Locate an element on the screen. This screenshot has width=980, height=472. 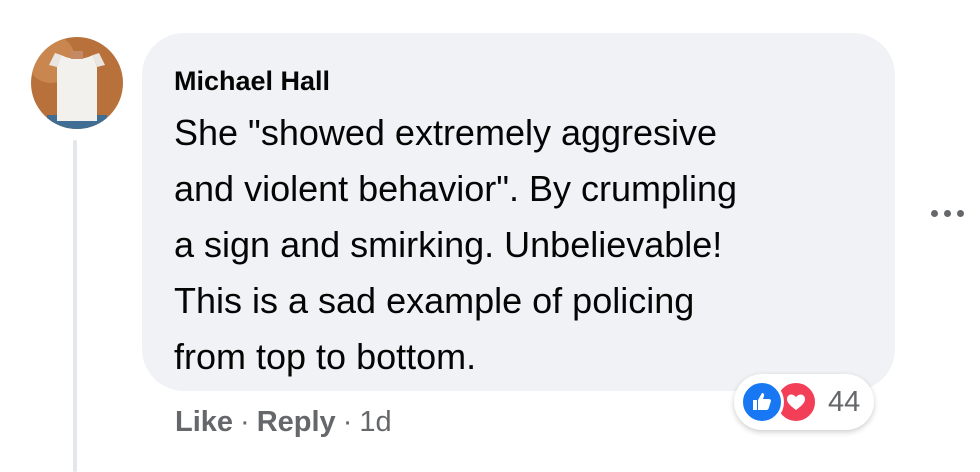
reaction-count: 44 is located at coordinates (844, 401).